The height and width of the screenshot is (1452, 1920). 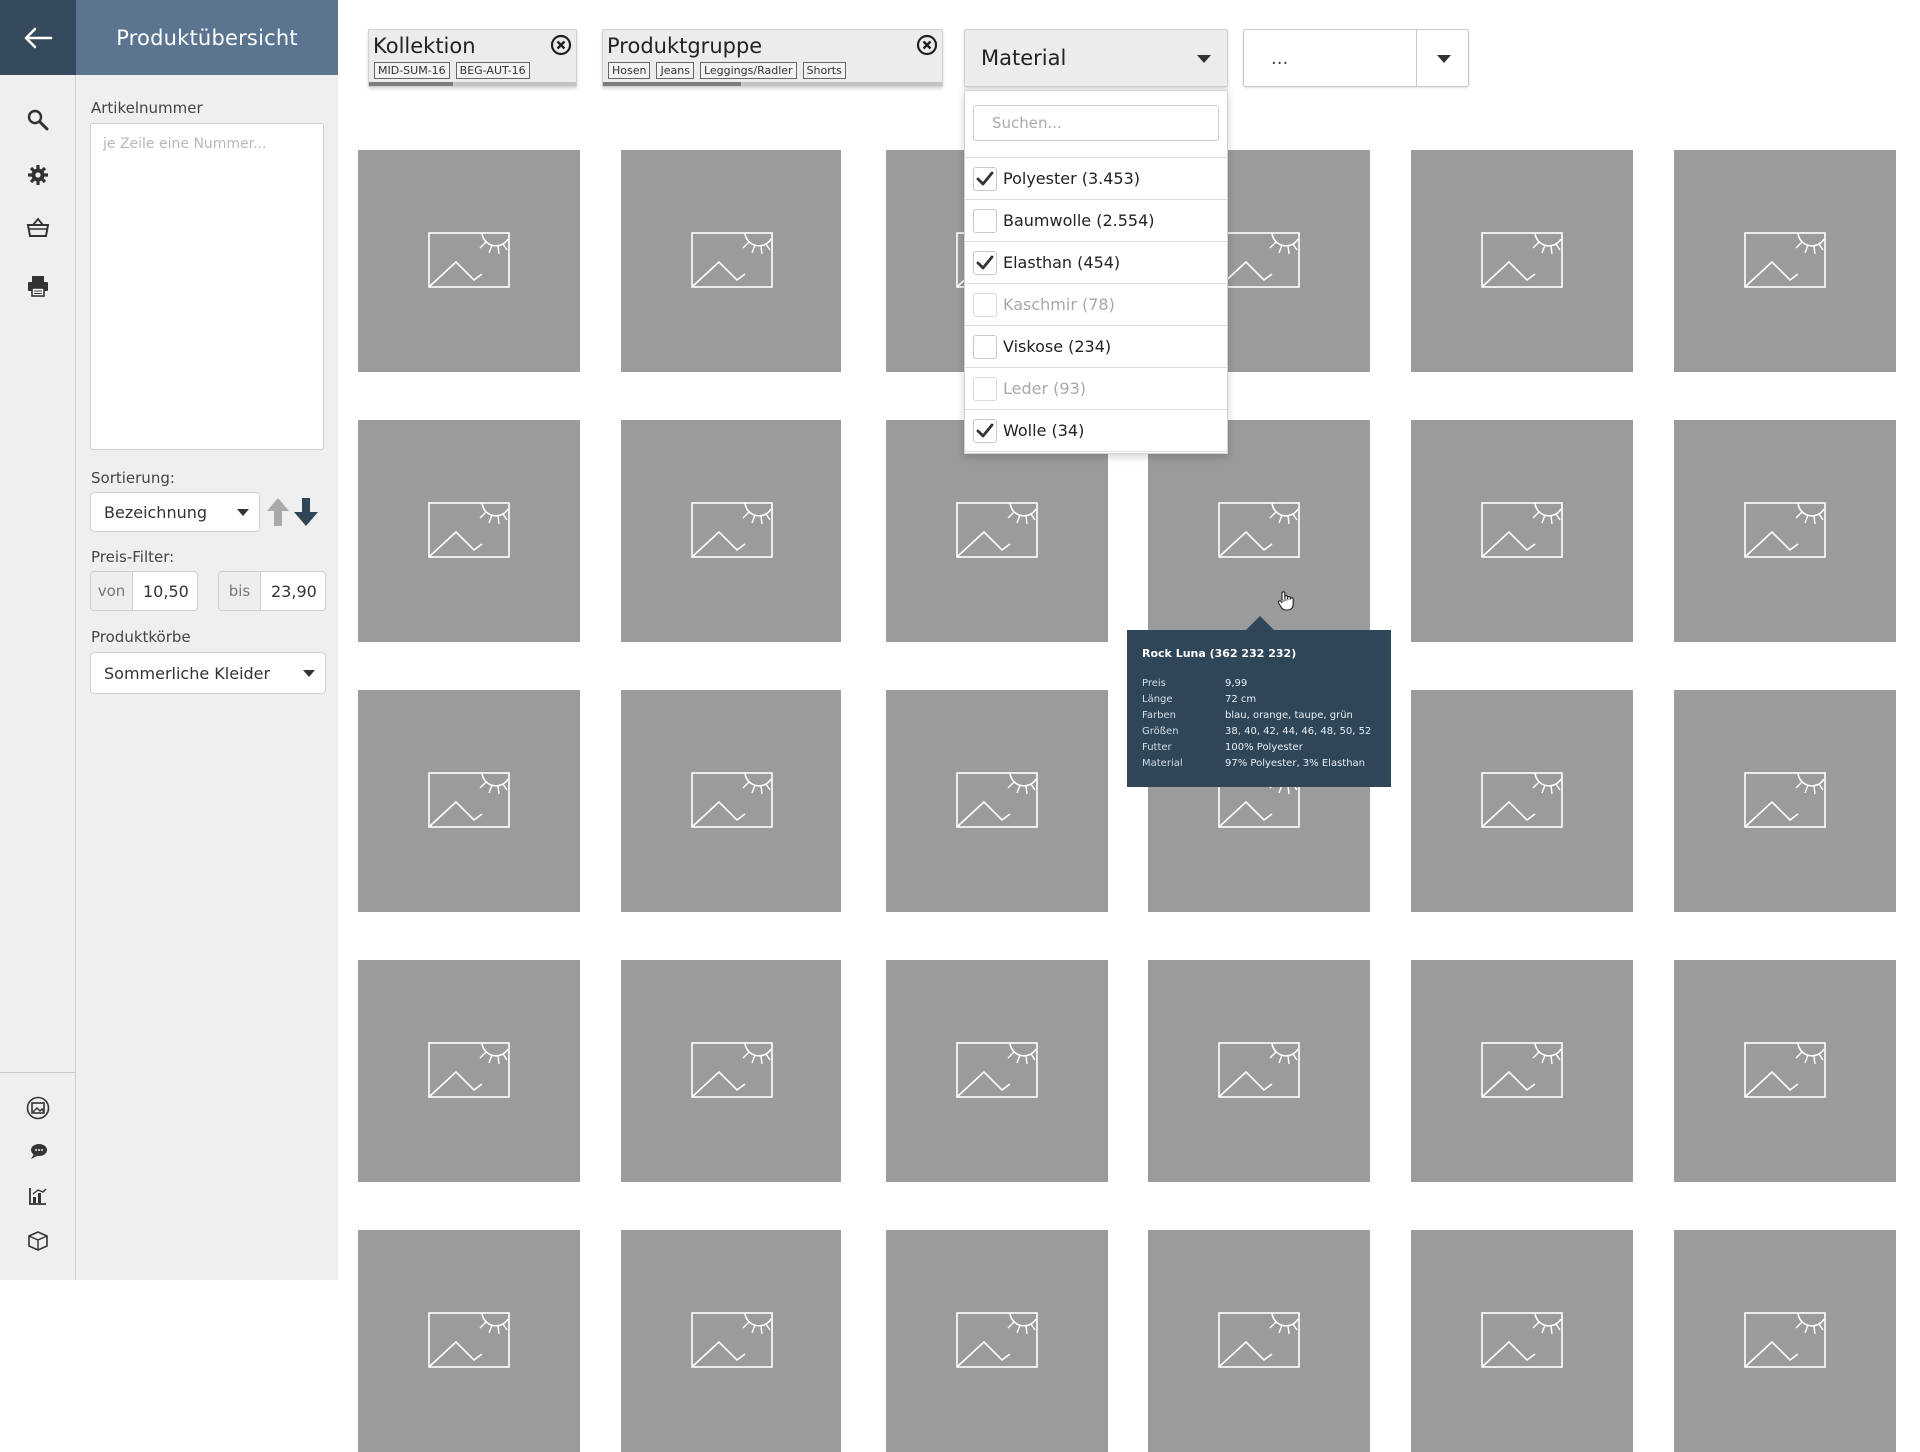 I want to click on gear-icon, so click(x=38, y=175).